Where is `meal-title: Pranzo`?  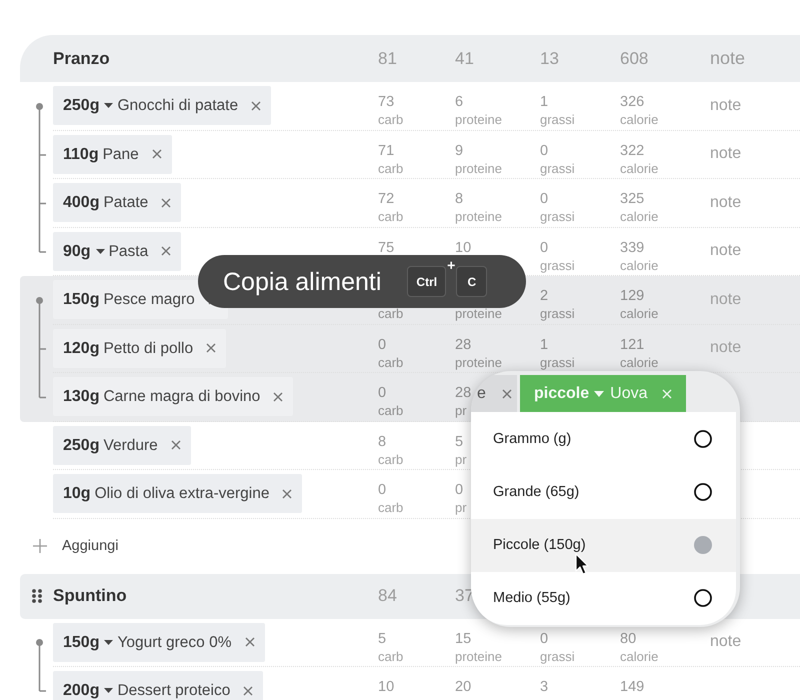
meal-title: Pranzo is located at coordinates (81, 58).